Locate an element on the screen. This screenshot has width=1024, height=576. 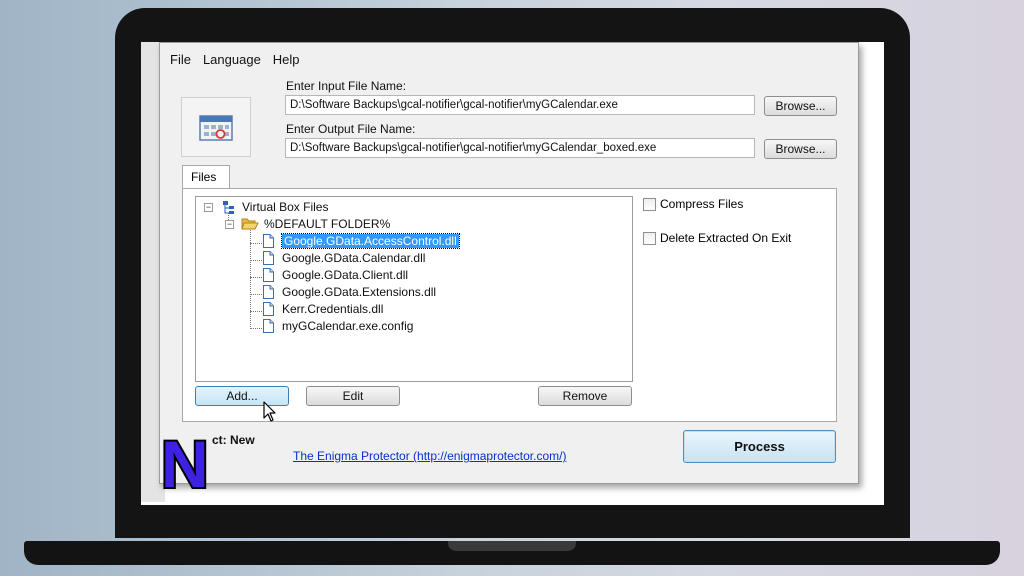
compress-files-checkbox is located at coordinates (649, 204).